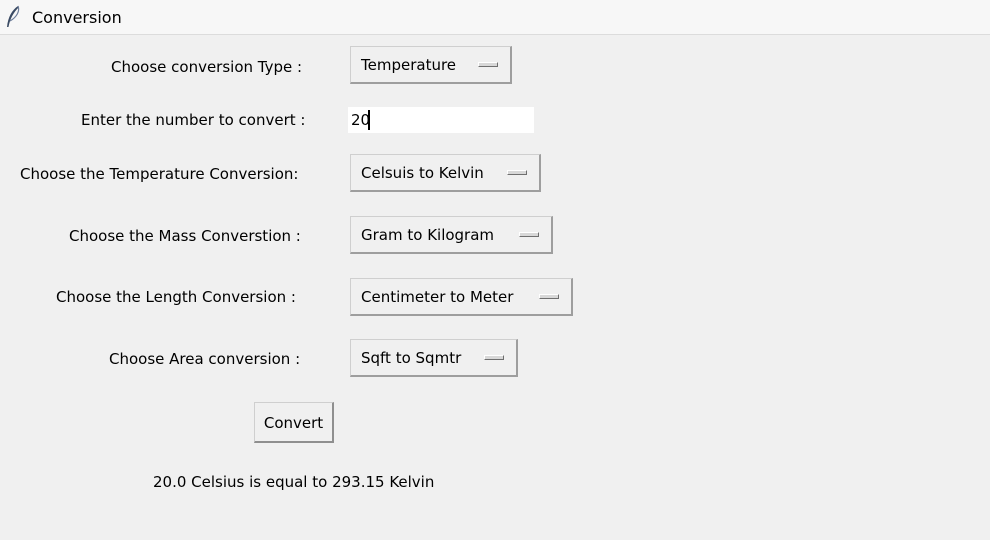 The width and height of the screenshot is (990, 540). I want to click on conversion-type-label: Choose conversion Type :, so click(207, 67).